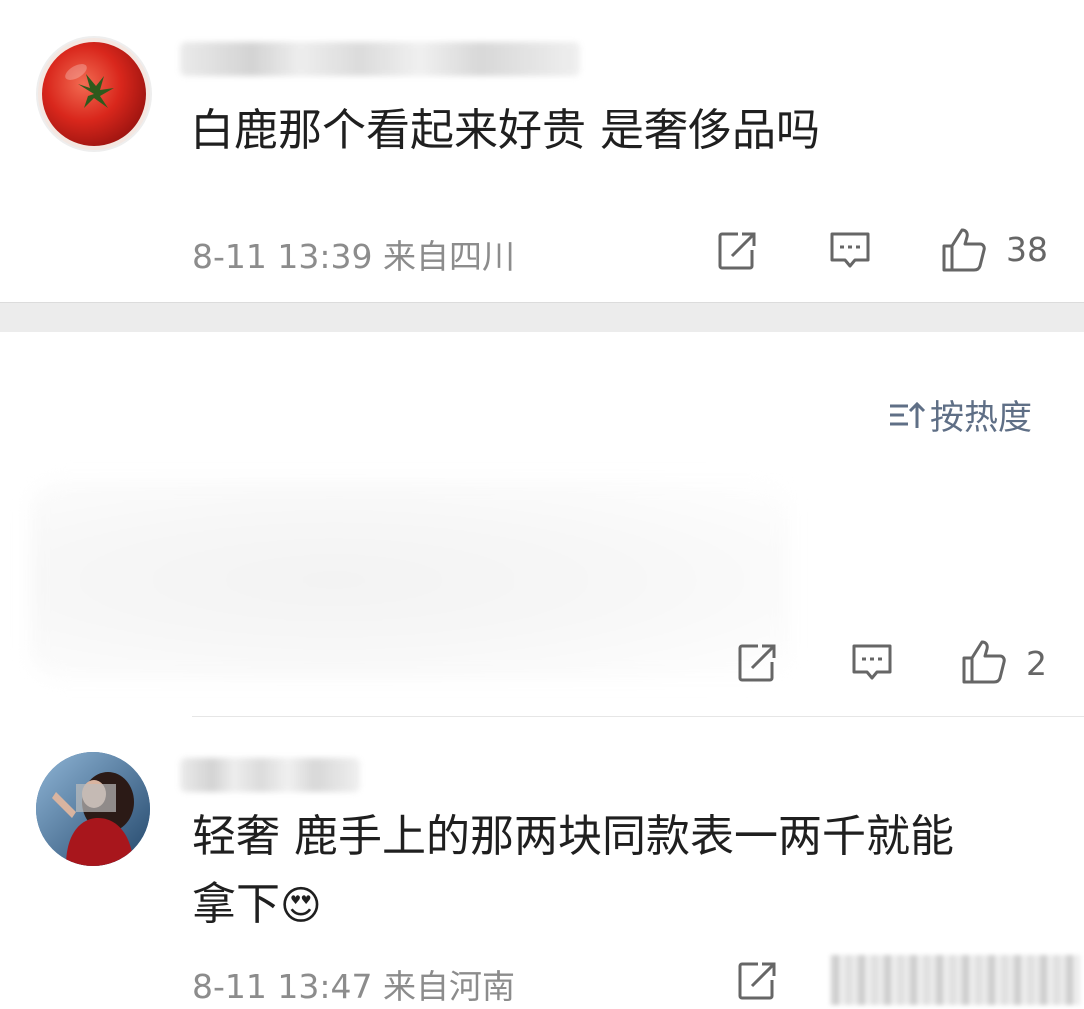 The height and width of the screenshot is (1009, 1084). Describe the element at coordinates (908, 414) in the screenshot. I see `sort-icon` at that location.